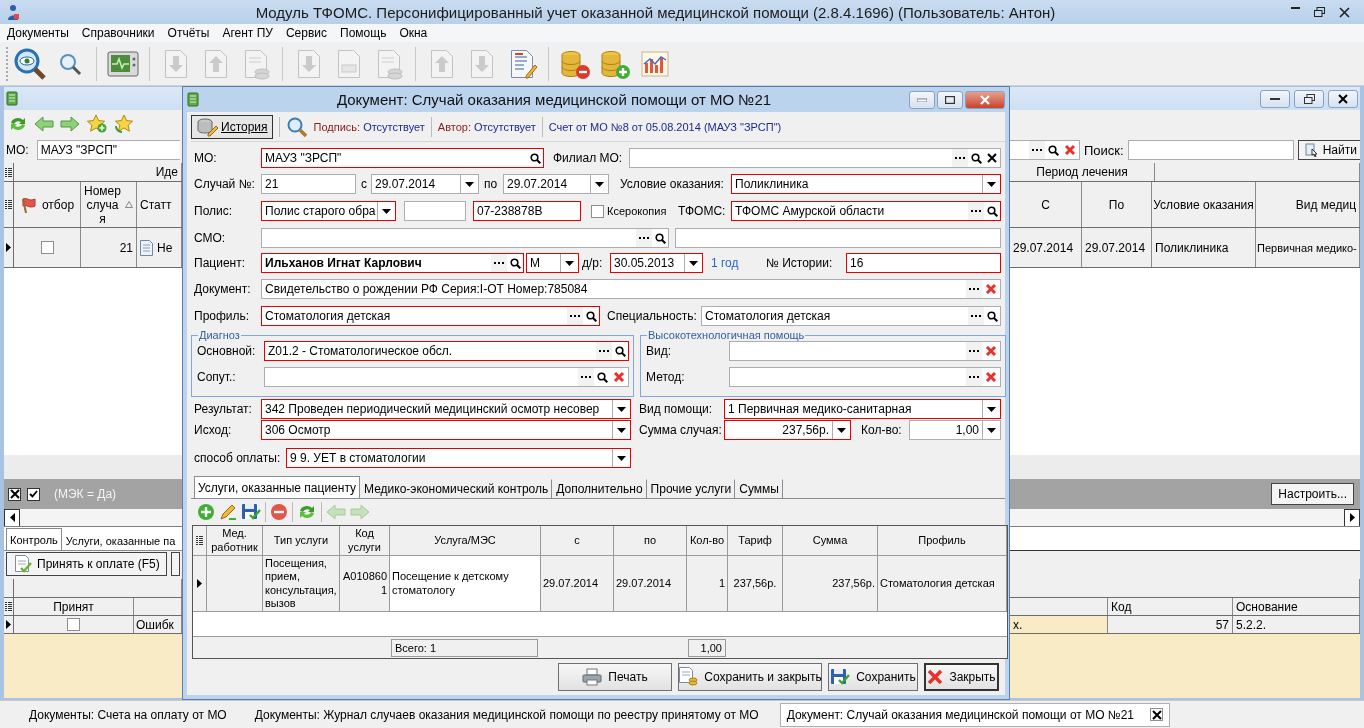 The height and width of the screenshot is (728, 1364). Describe the element at coordinates (249, 33) in the screenshot. I see `menu-item: Агент ПУ` at that location.